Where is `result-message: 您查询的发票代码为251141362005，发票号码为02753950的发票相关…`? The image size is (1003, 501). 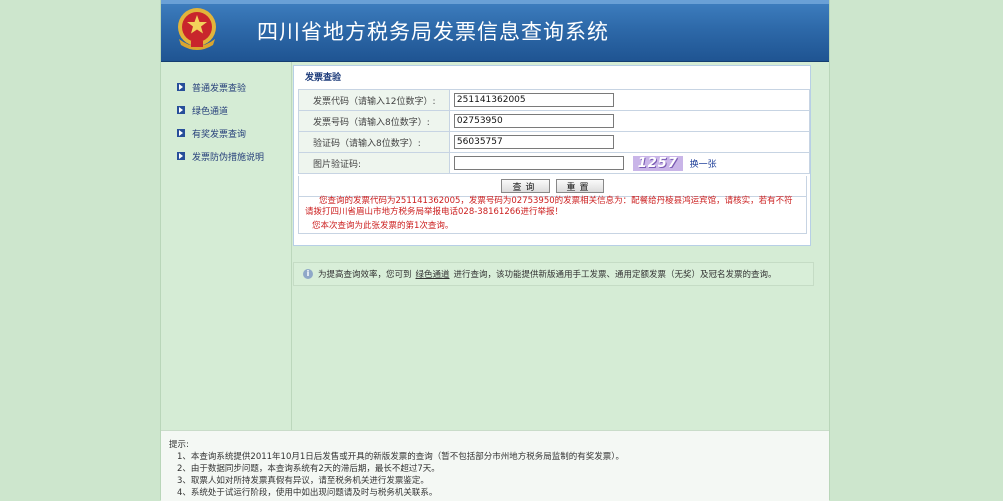 result-message: 您查询的发票代码为251141362005，发票号码为02753950的发票相关… is located at coordinates (549, 206).